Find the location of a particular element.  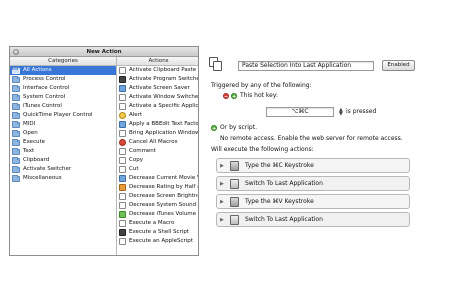

category-item: Activate Switcher is located at coordinates (63, 169).